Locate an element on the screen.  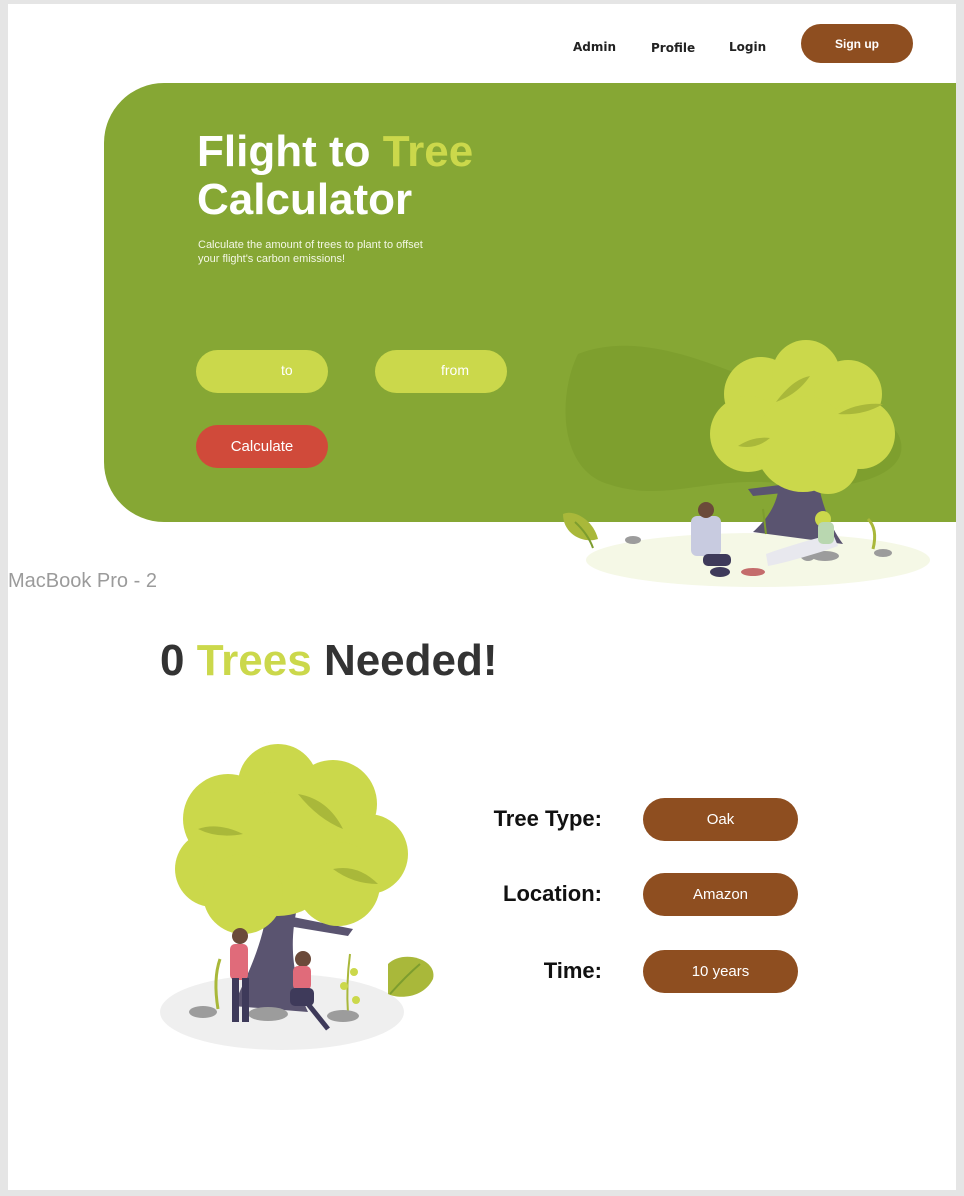
location-label: Location: is located at coordinates (552, 893).